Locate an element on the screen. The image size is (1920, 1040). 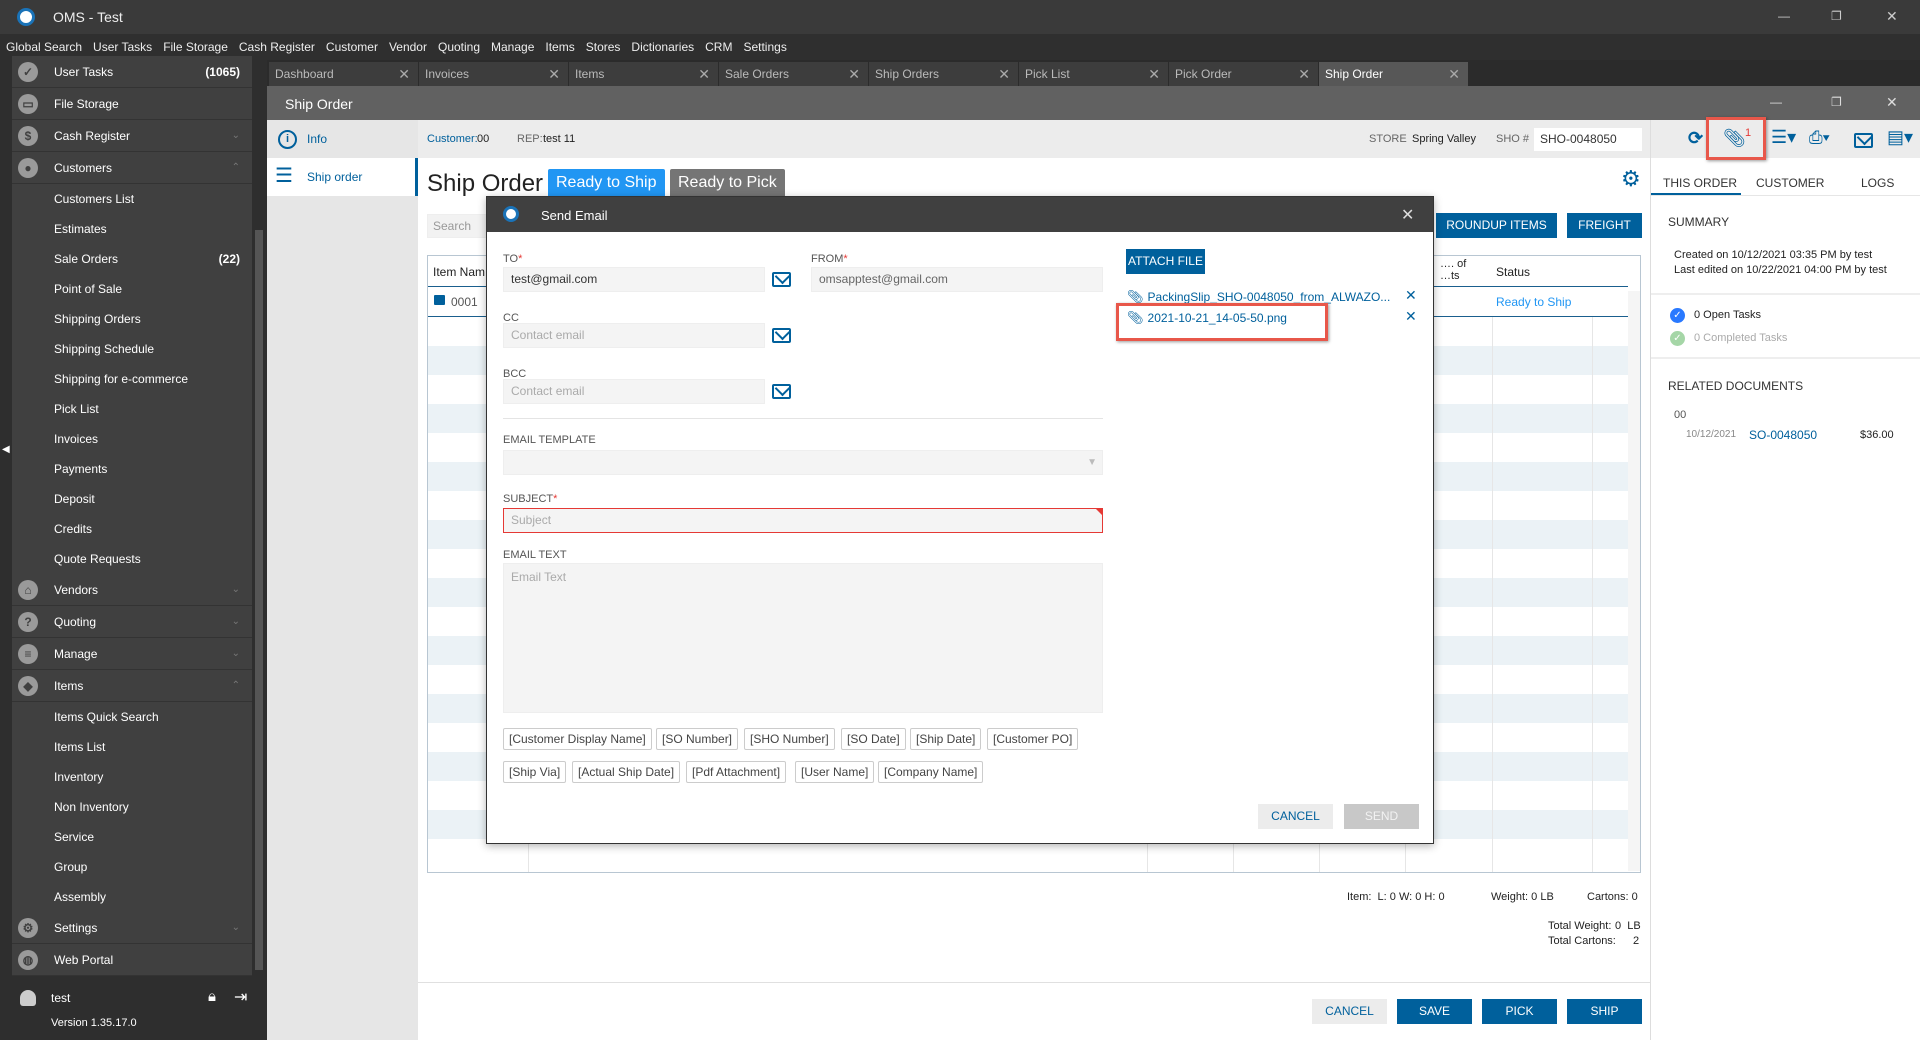
nav-ship-order: ☰ Ship order is located at coordinates (342, 177).